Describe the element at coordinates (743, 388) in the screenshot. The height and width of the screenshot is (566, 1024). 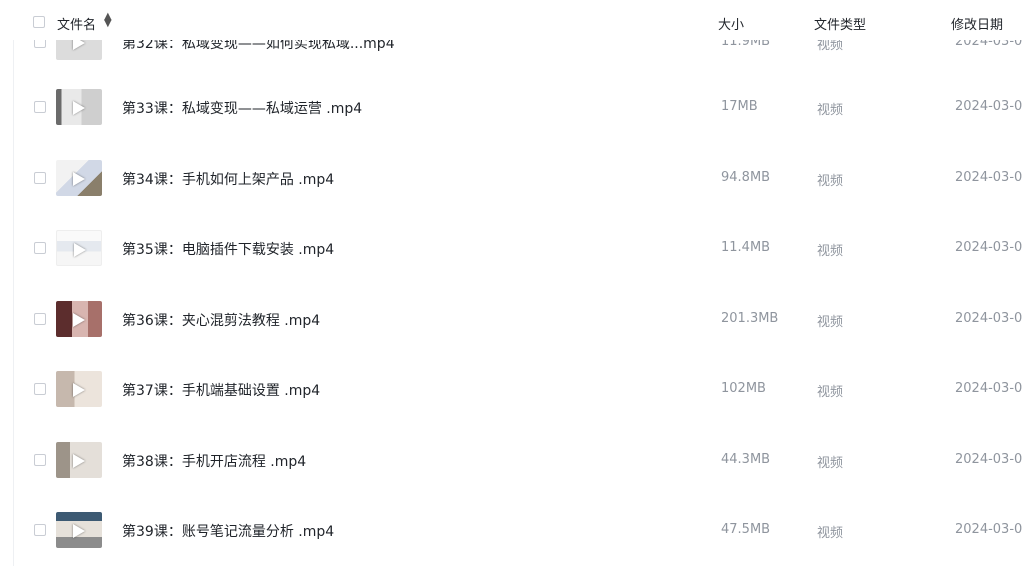
I see `file-size: 102MB` at that location.